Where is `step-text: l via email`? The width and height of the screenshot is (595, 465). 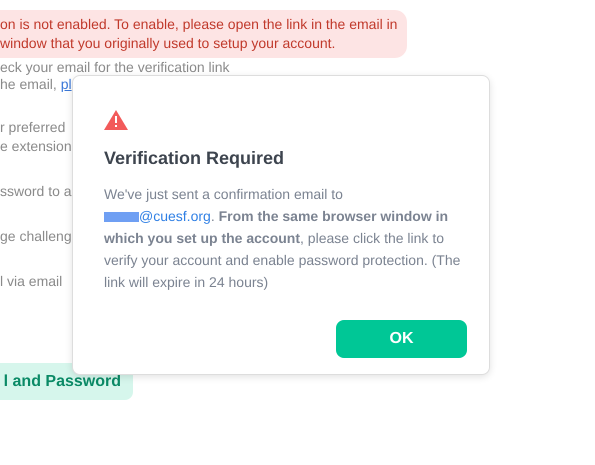
step-text: l via email is located at coordinates (31, 281).